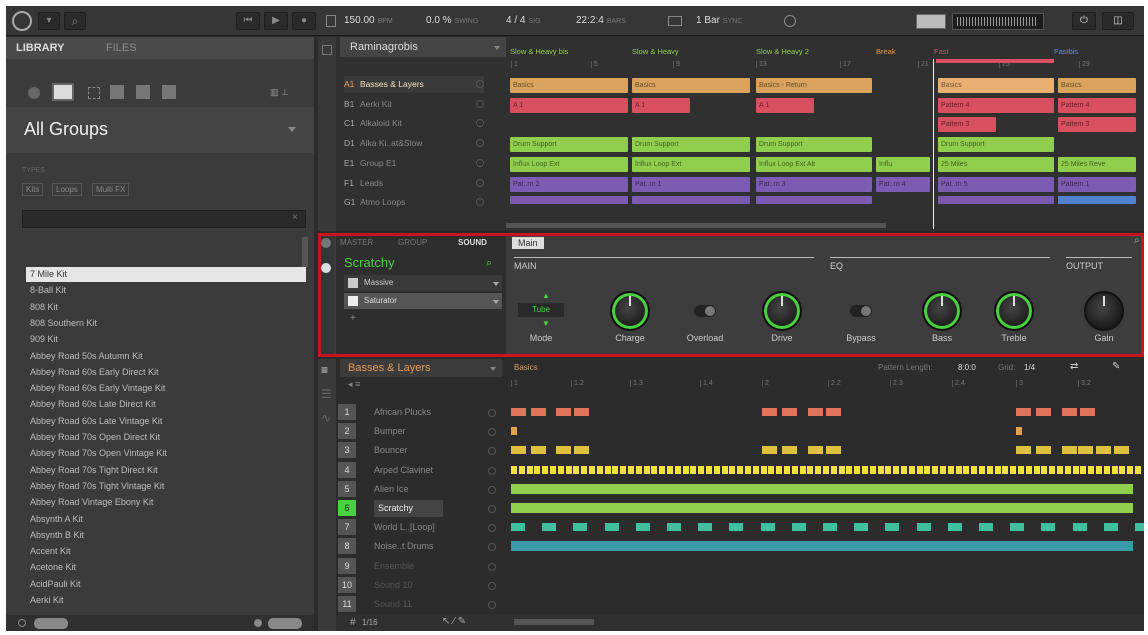 This screenshot has height=635, width=1148. What do you see at coordinates (903, 164) in the screenshot?
I see `clip: Influ` at bounding box center [903, 164].